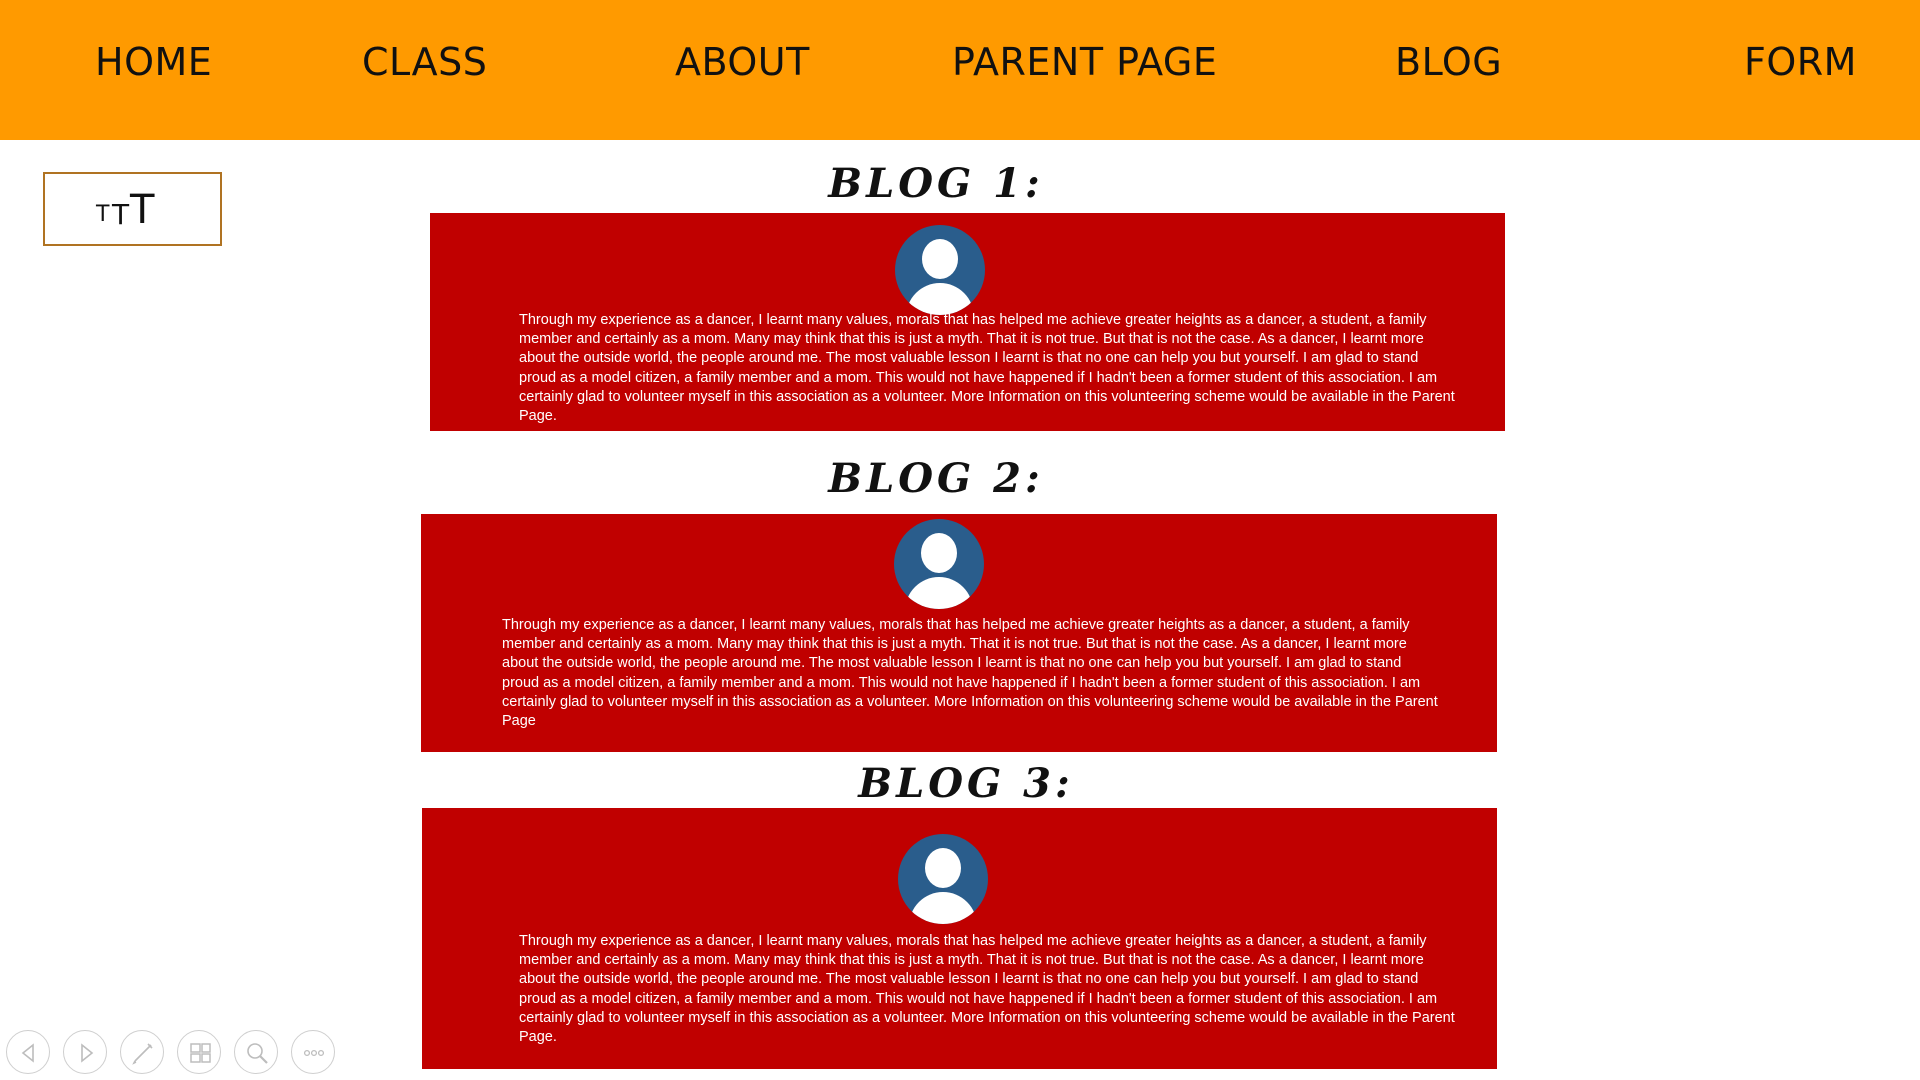 This screenshot has width=1920, height=1080. I want to click on text-size-control: T T T, so click(132, 209).